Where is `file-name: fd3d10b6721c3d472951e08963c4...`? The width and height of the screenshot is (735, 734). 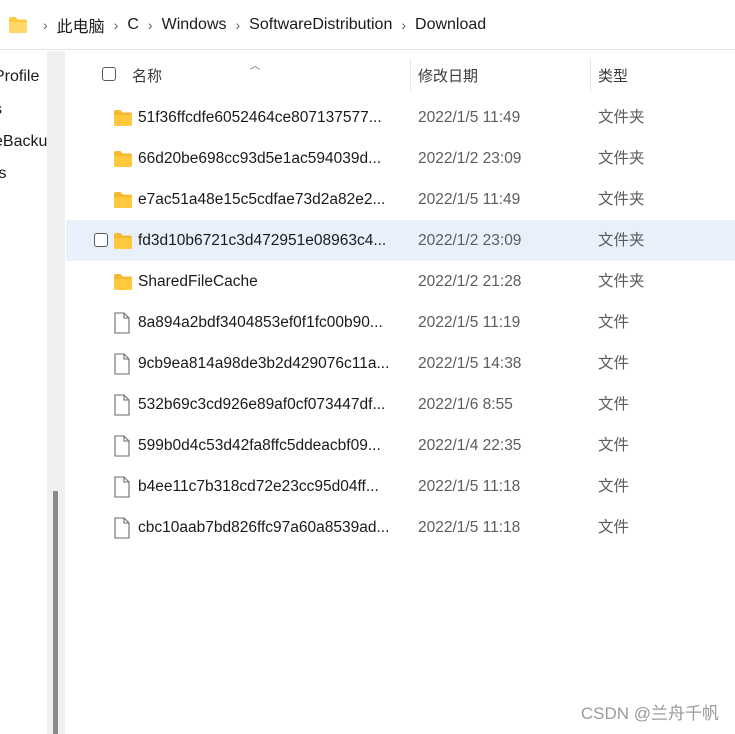
file-name: fd3d10b6721c3d472951e08963c4... is located at coordinates (262, 240).